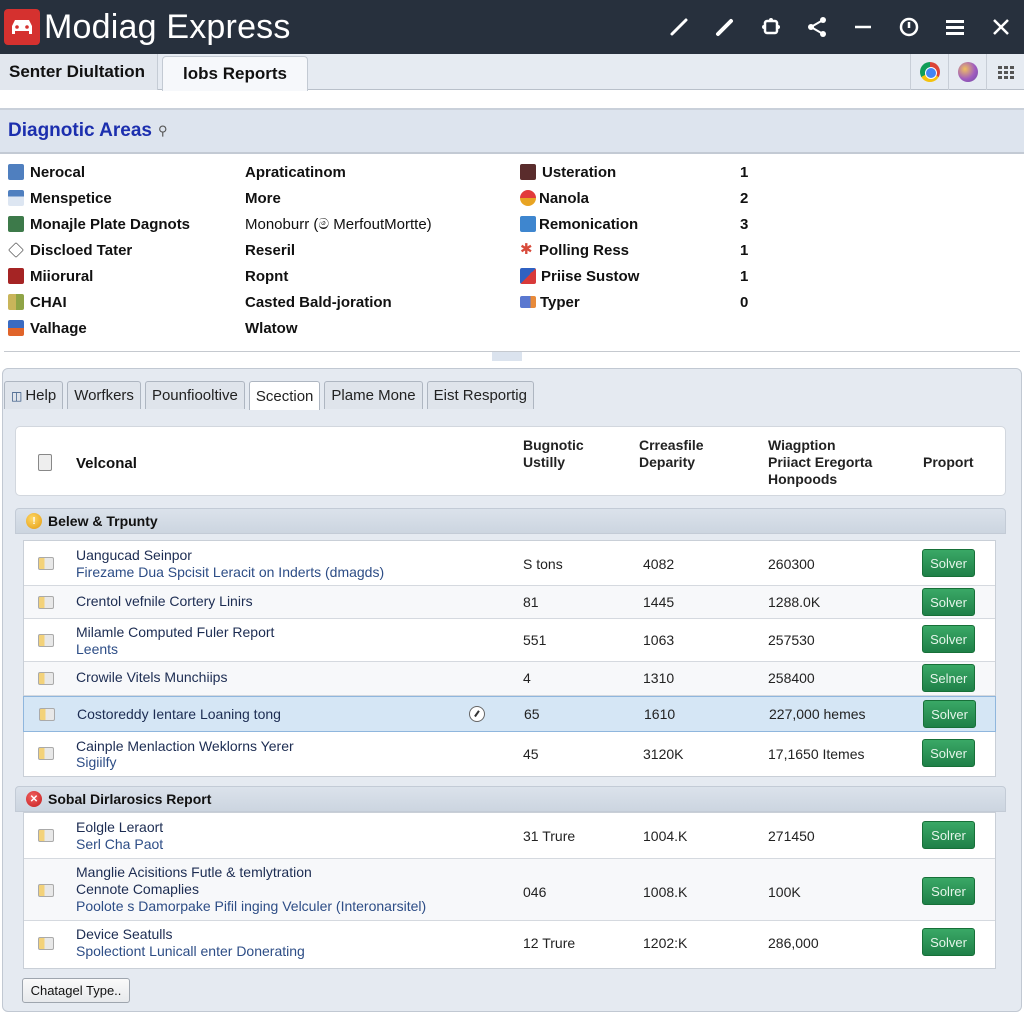  What do you see at coordinates (34, 521) in the screenshot?
I see `warning-icon: !` at bounding box center [34, 521].